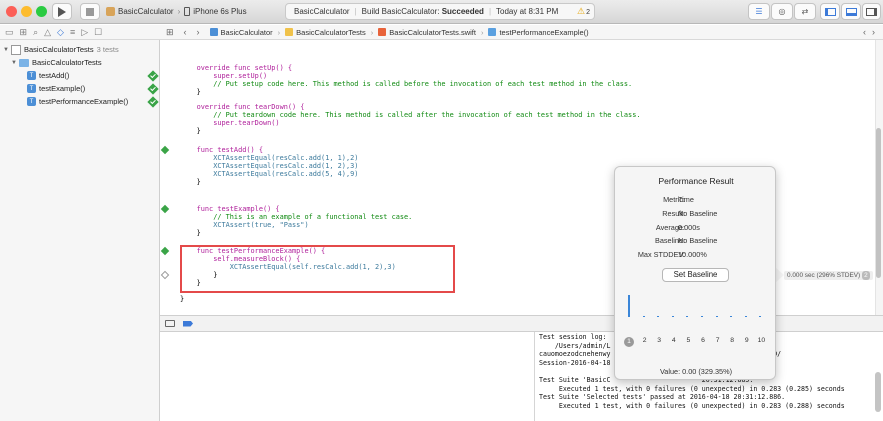 The width and height of the screenshot is (883, 421). What do you see at coordinates (696, 371) in the screenshot?
I see `iteration-value: Value: 0.00 (329.35%)` at bounding box center [696, 371].